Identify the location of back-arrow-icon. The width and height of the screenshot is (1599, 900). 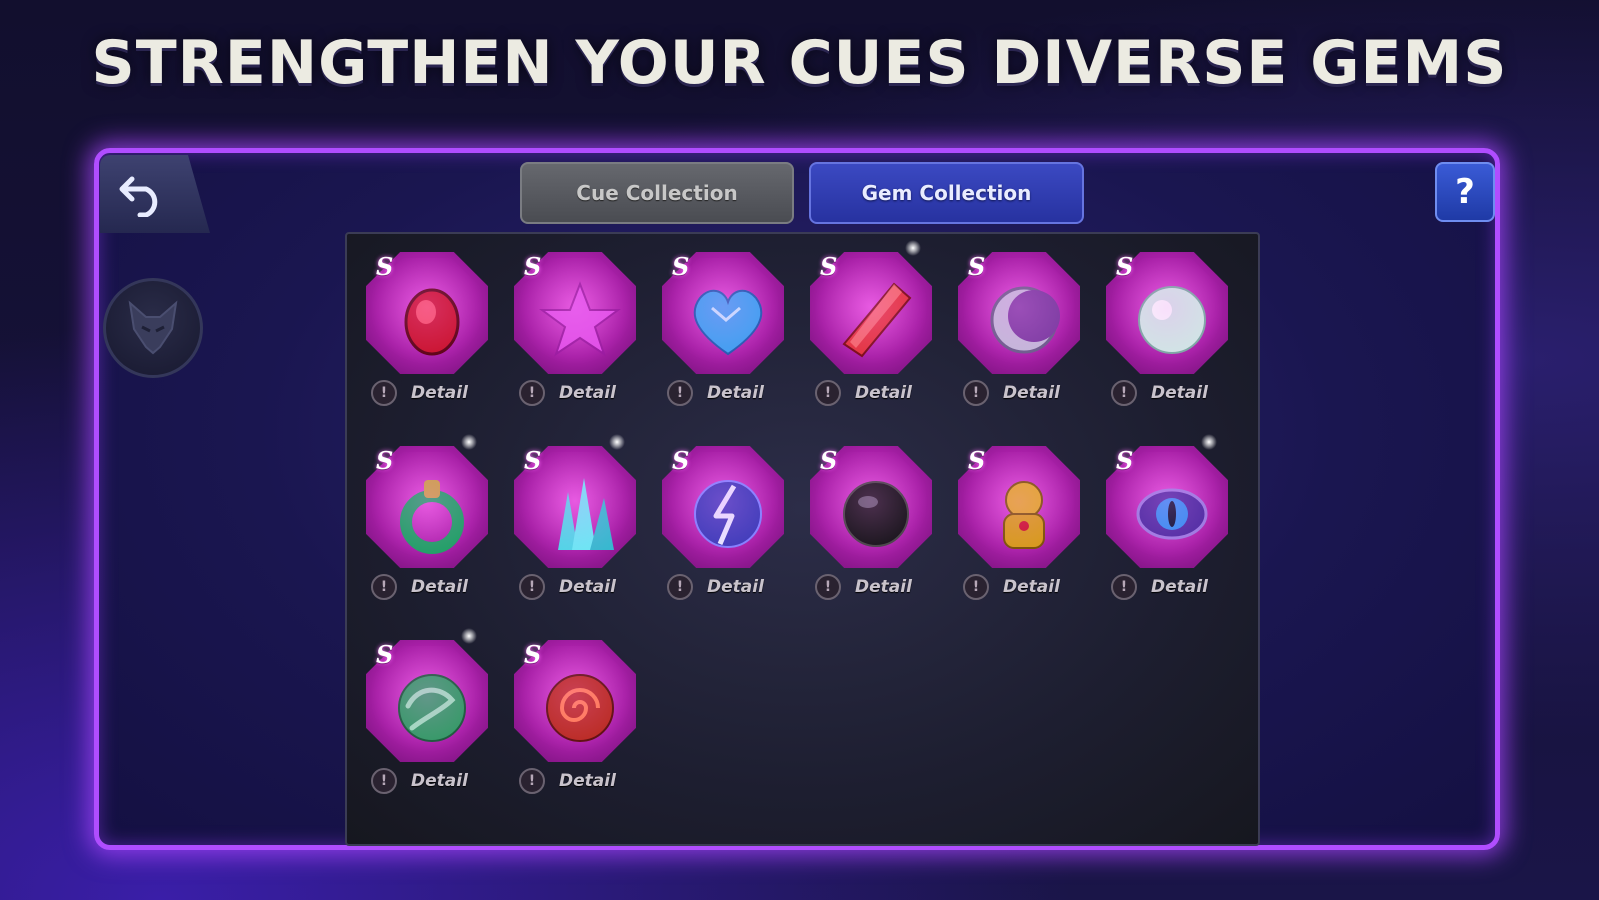
(138, 196).